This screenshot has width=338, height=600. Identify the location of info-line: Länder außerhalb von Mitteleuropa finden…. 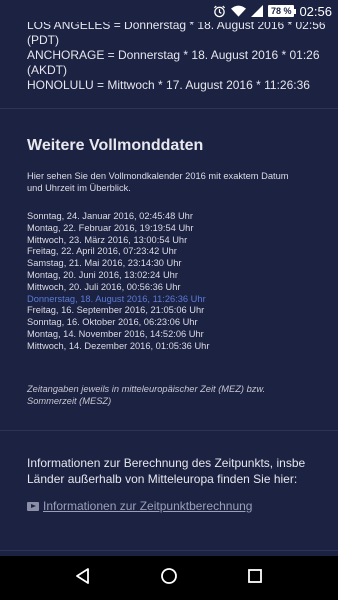
(162, 479).